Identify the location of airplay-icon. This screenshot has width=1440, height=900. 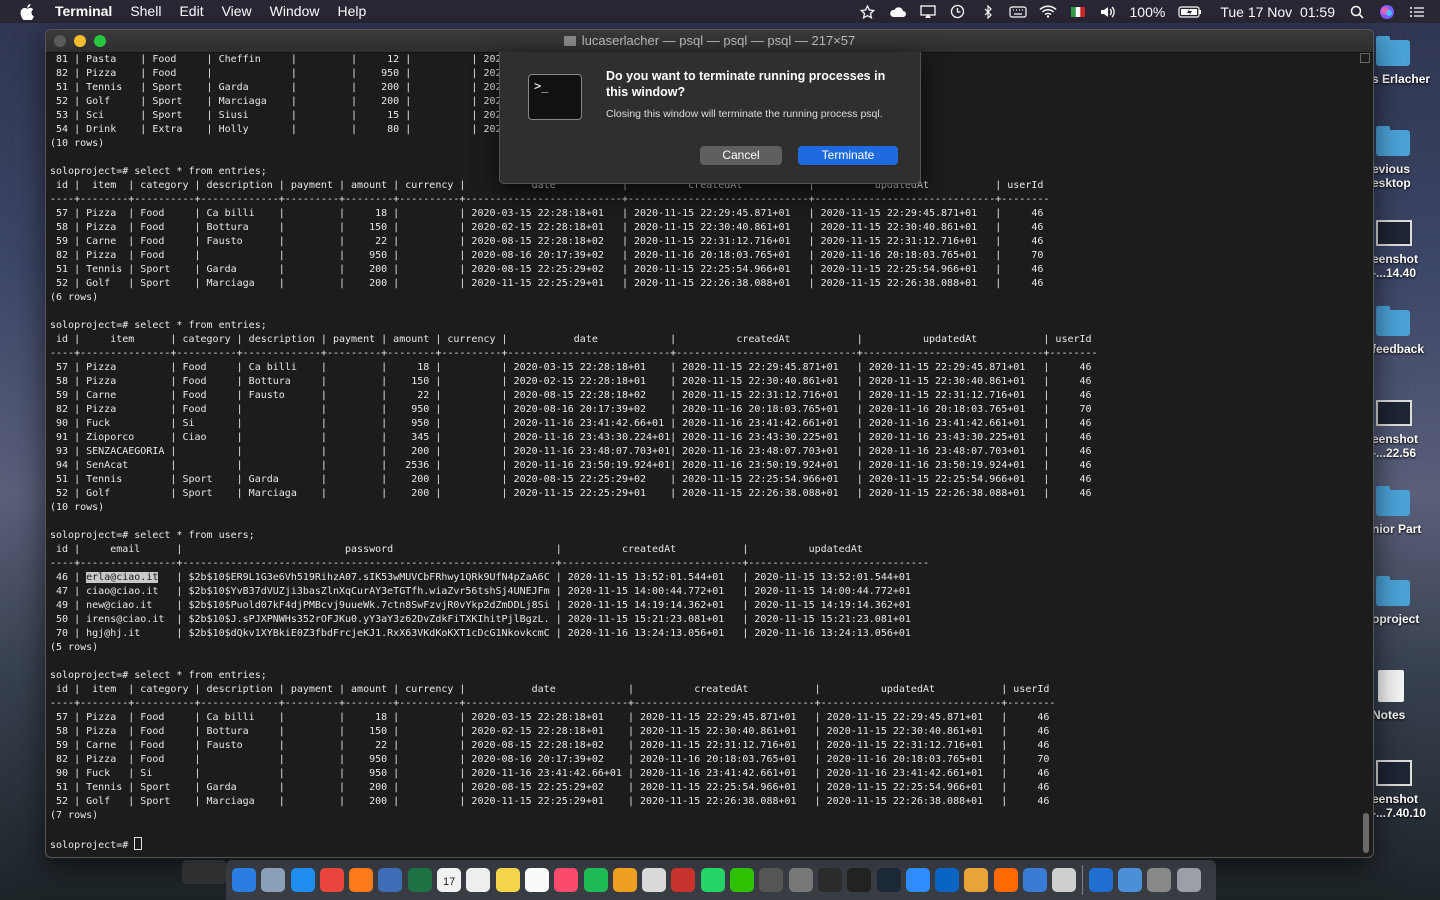
(928, 11).